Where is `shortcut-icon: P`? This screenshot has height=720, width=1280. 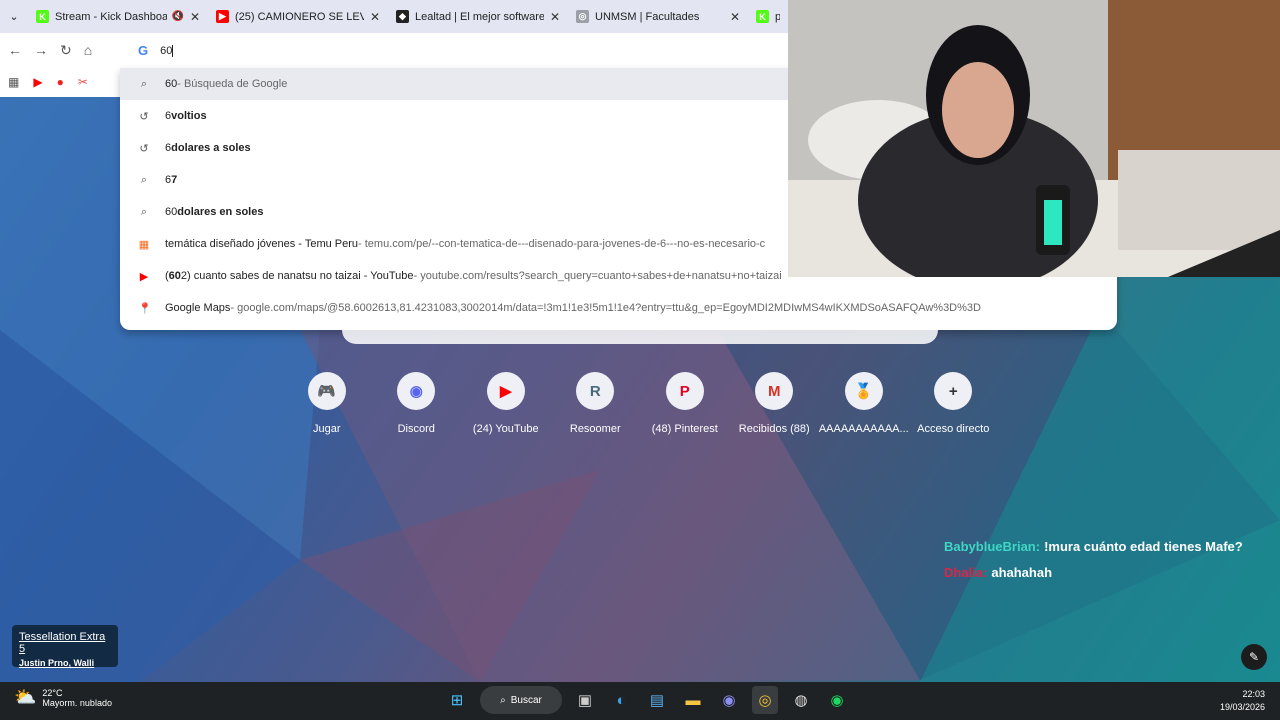 shortcut-icon: P is located at coordinates (684, 391).